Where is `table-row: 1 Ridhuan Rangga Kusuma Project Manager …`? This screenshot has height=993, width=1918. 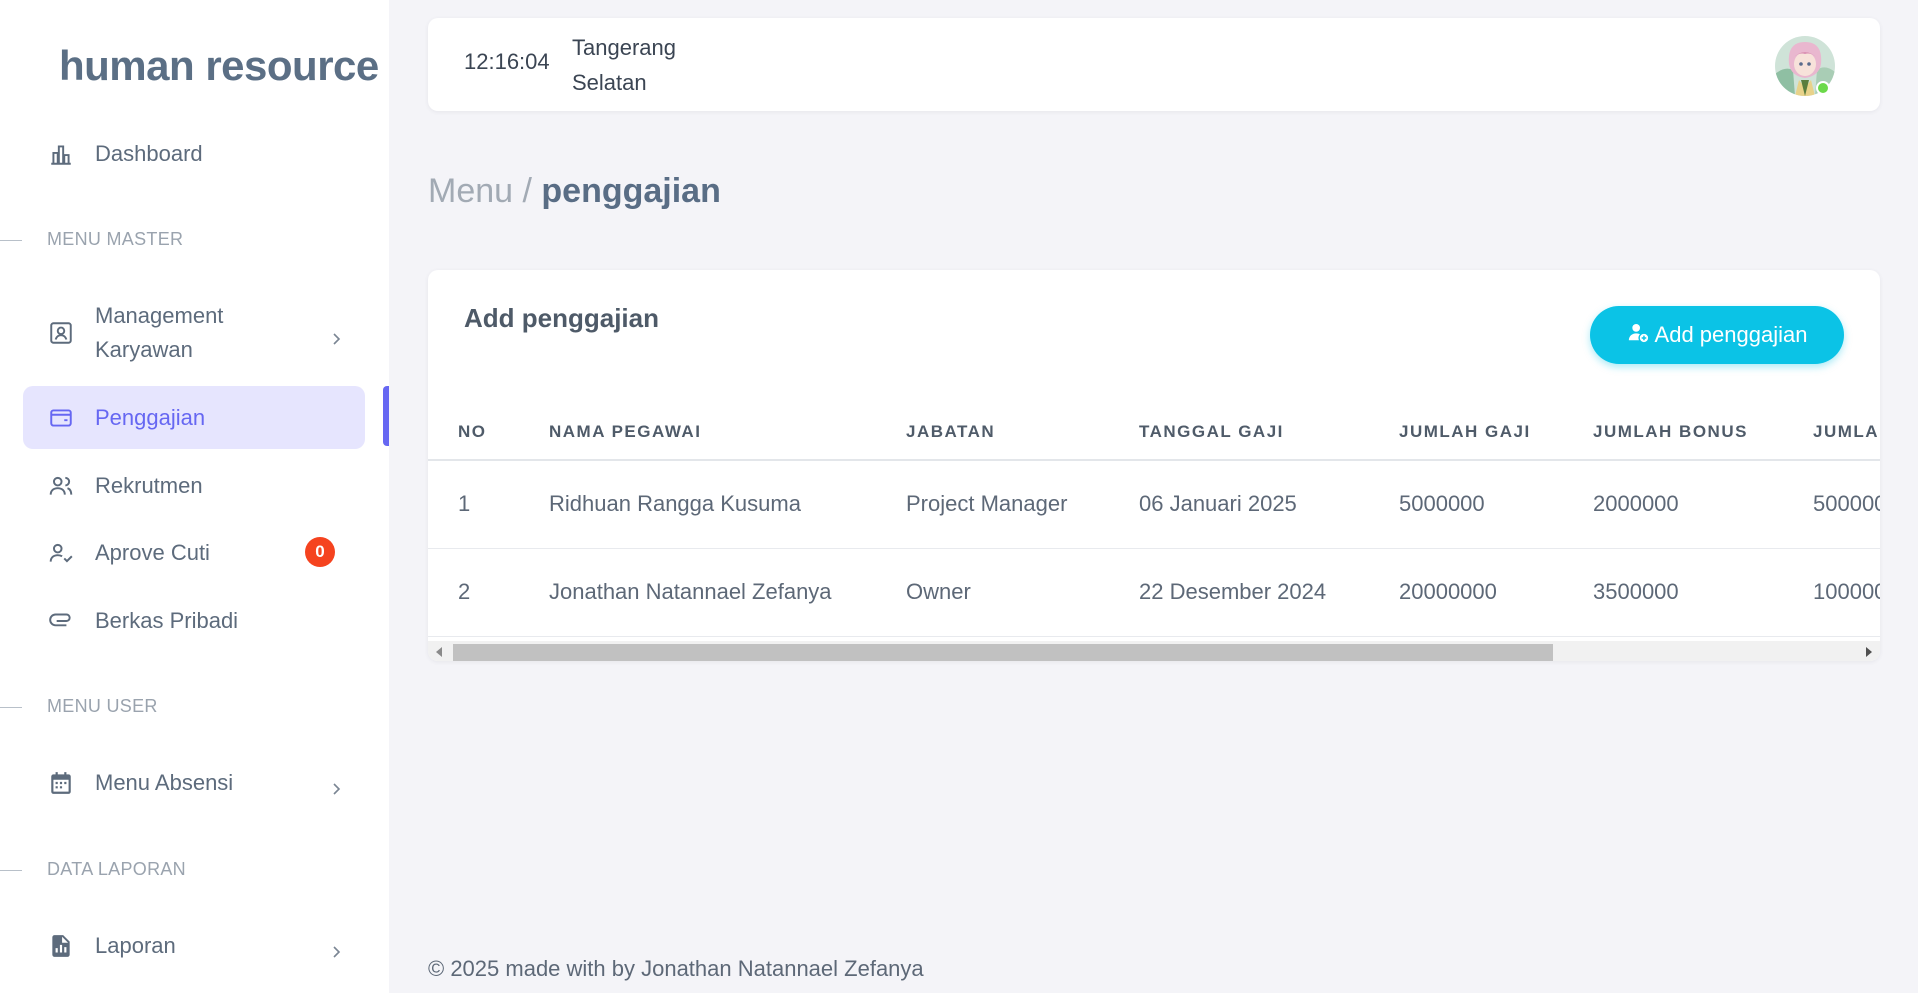
table-row: 1 Ridhuan Rangga Kusuma Project Manager … is located at coordinates (1154, 504).